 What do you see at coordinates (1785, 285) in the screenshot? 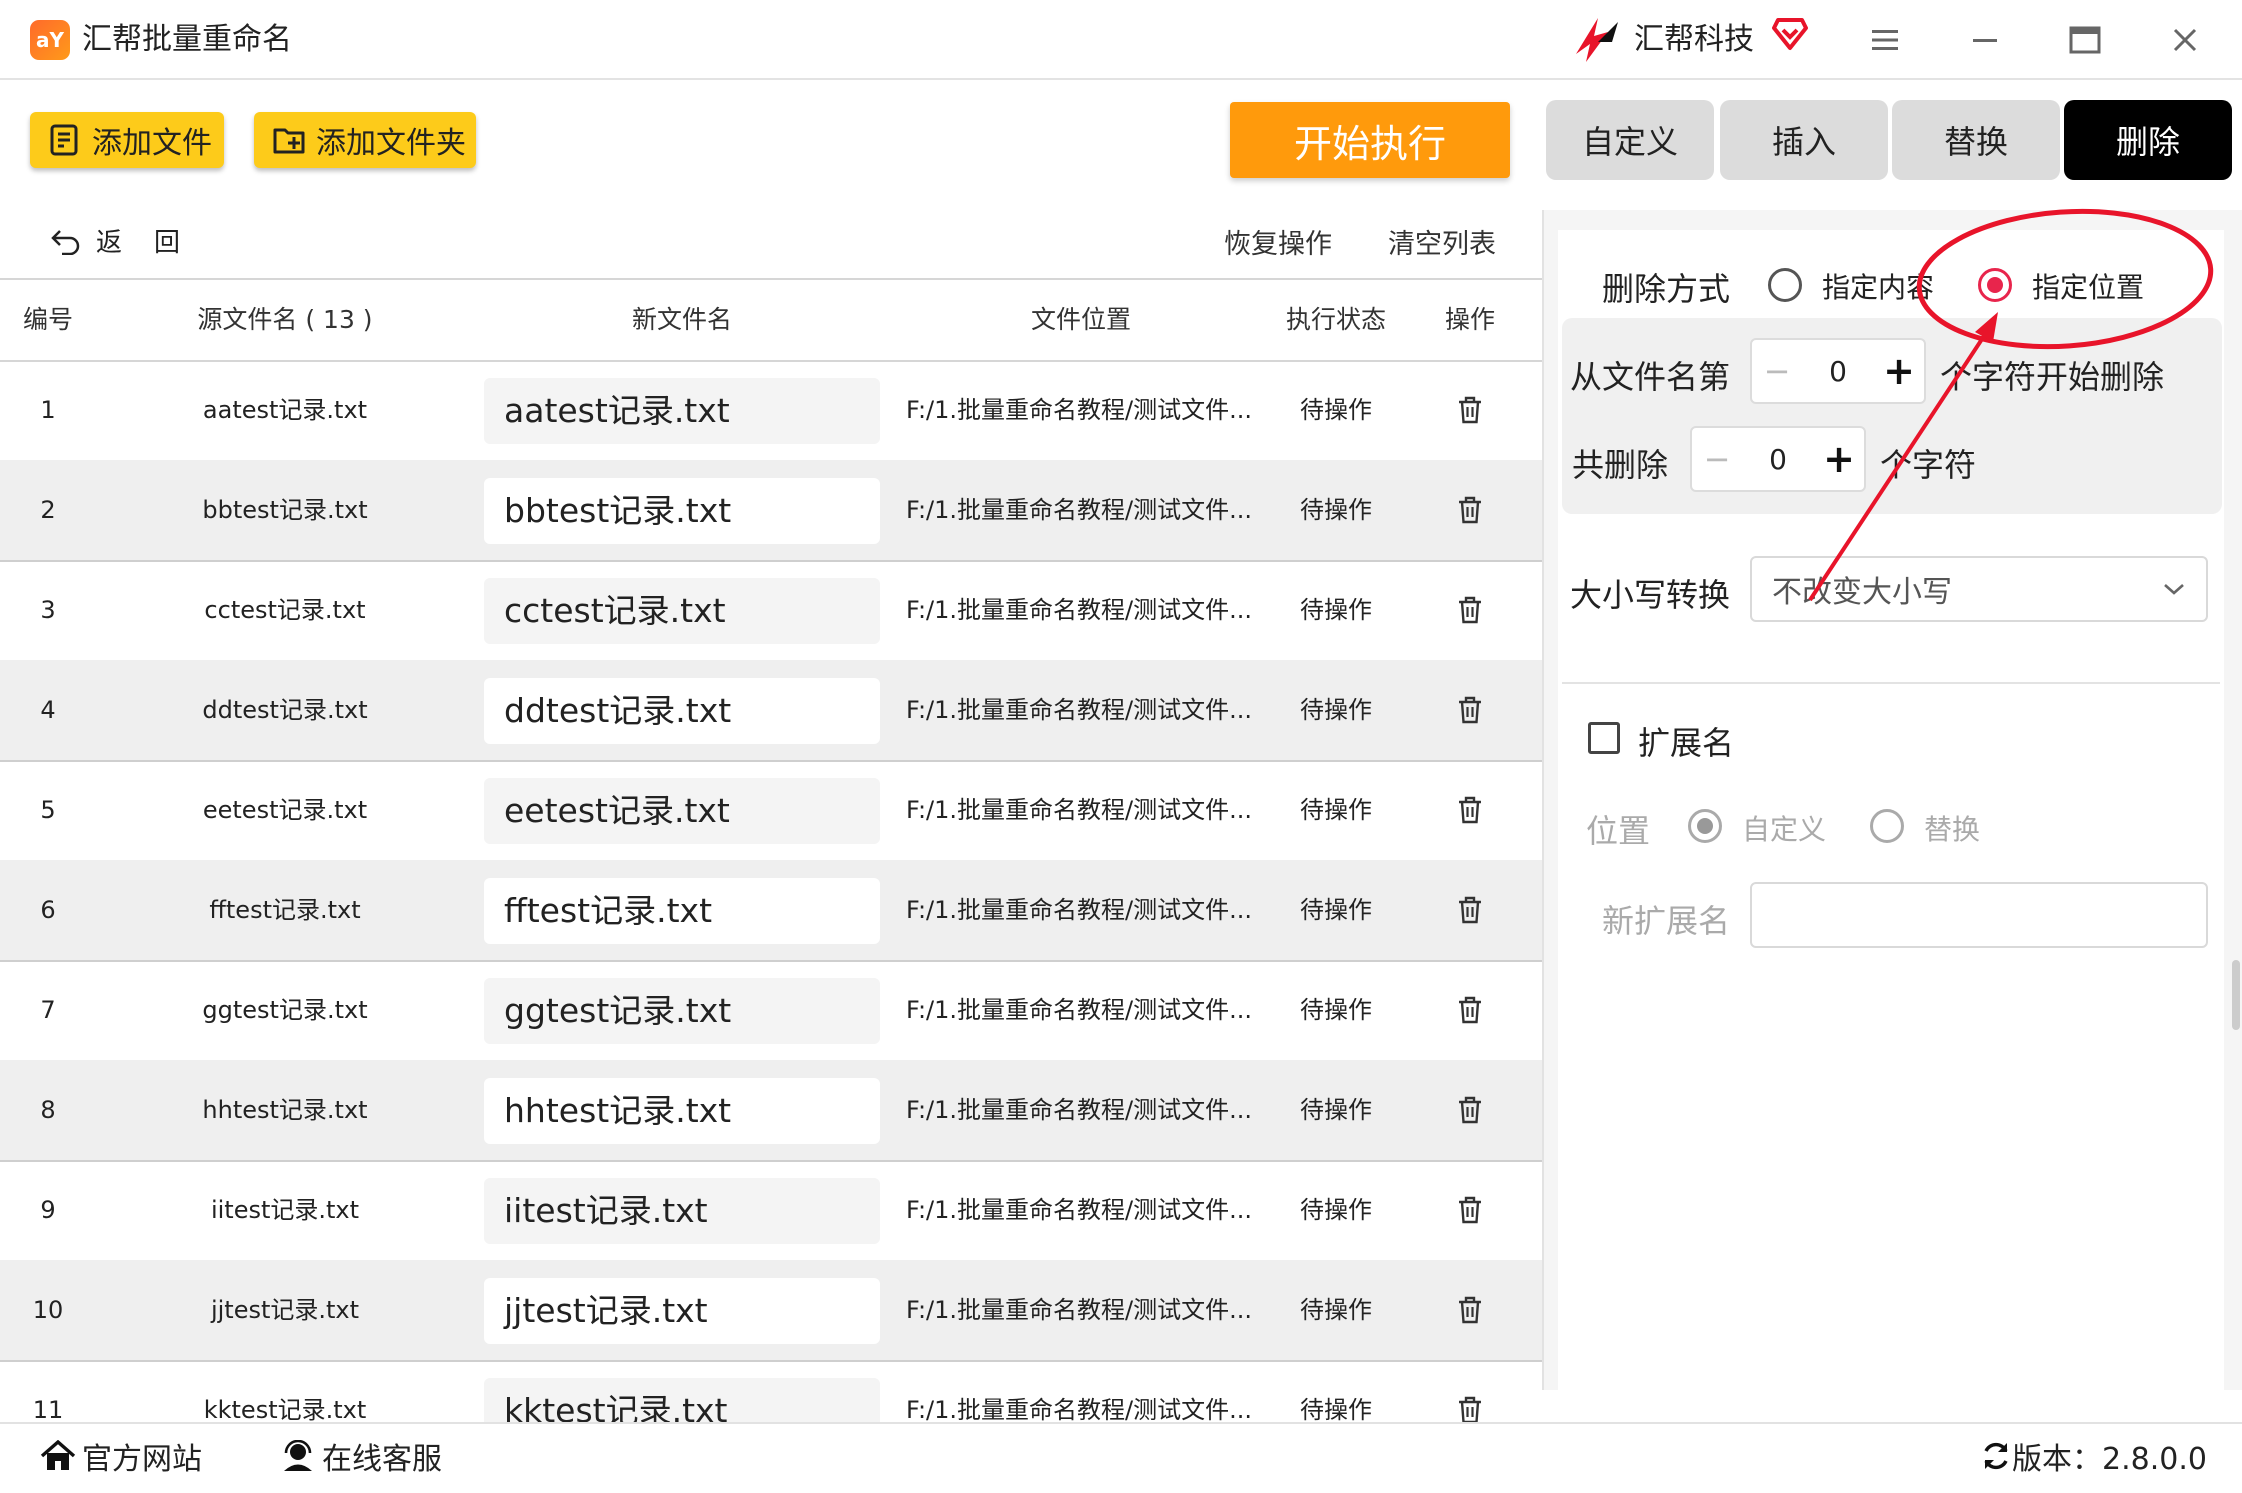
I see `radio-mode-content` at bounding box center [1785, 285].